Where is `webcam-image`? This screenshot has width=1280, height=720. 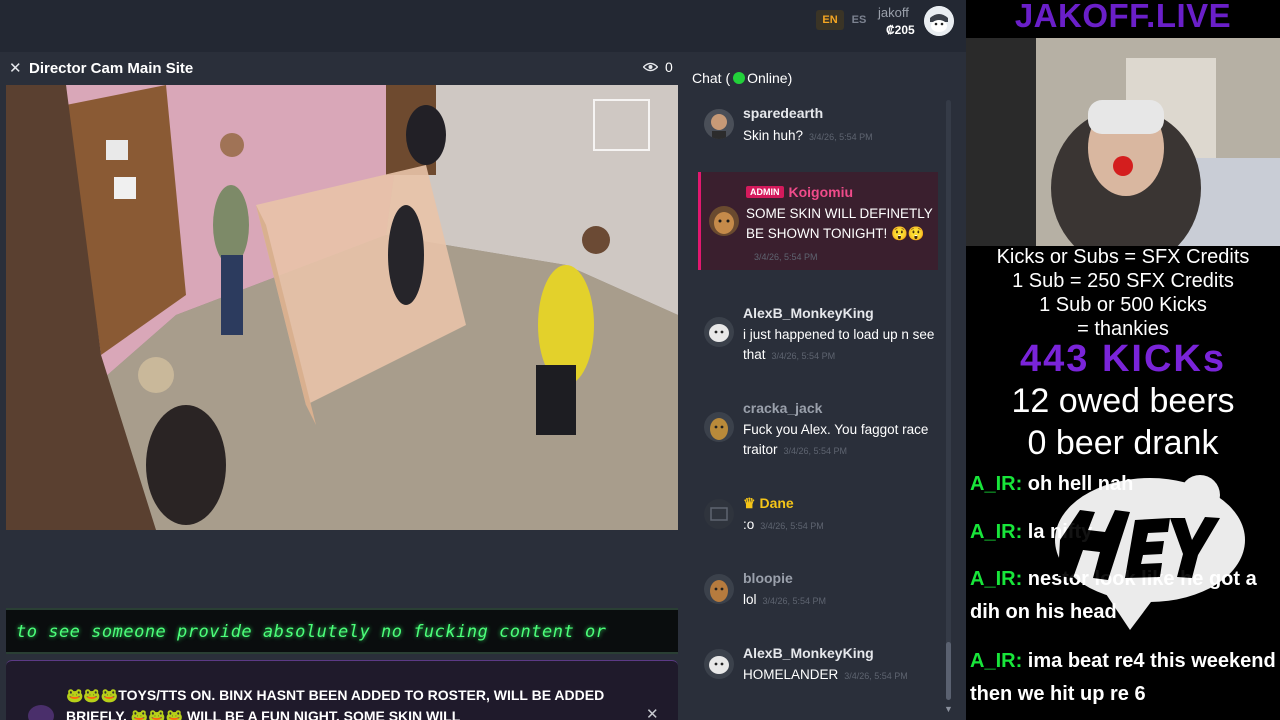
webcam-image is located at coordinates (1123, 142).